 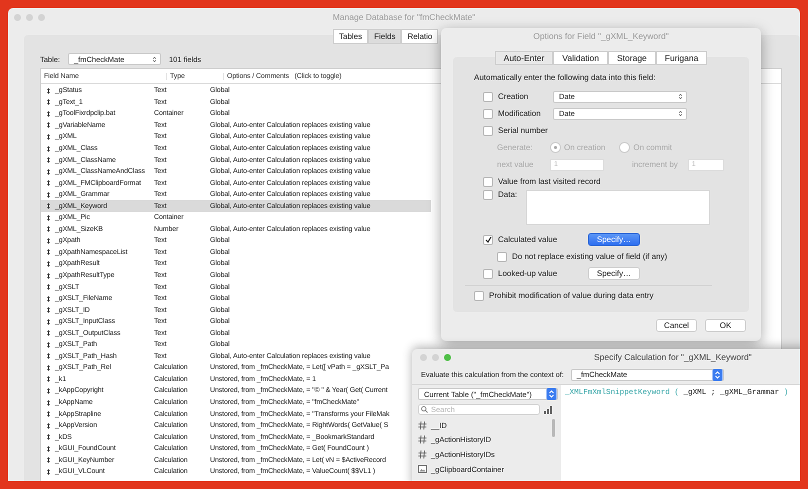 I want to click on checkbox-label: Do not replace existing value of field (if any), so click(x=590, y=256).